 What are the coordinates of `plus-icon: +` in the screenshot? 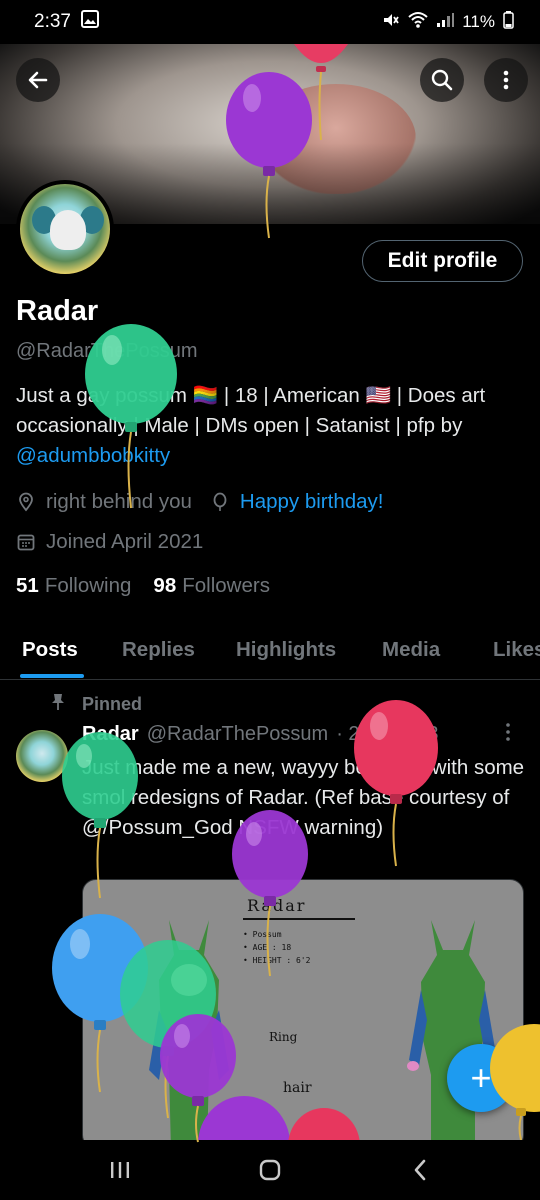 It's located at (481, 1077).